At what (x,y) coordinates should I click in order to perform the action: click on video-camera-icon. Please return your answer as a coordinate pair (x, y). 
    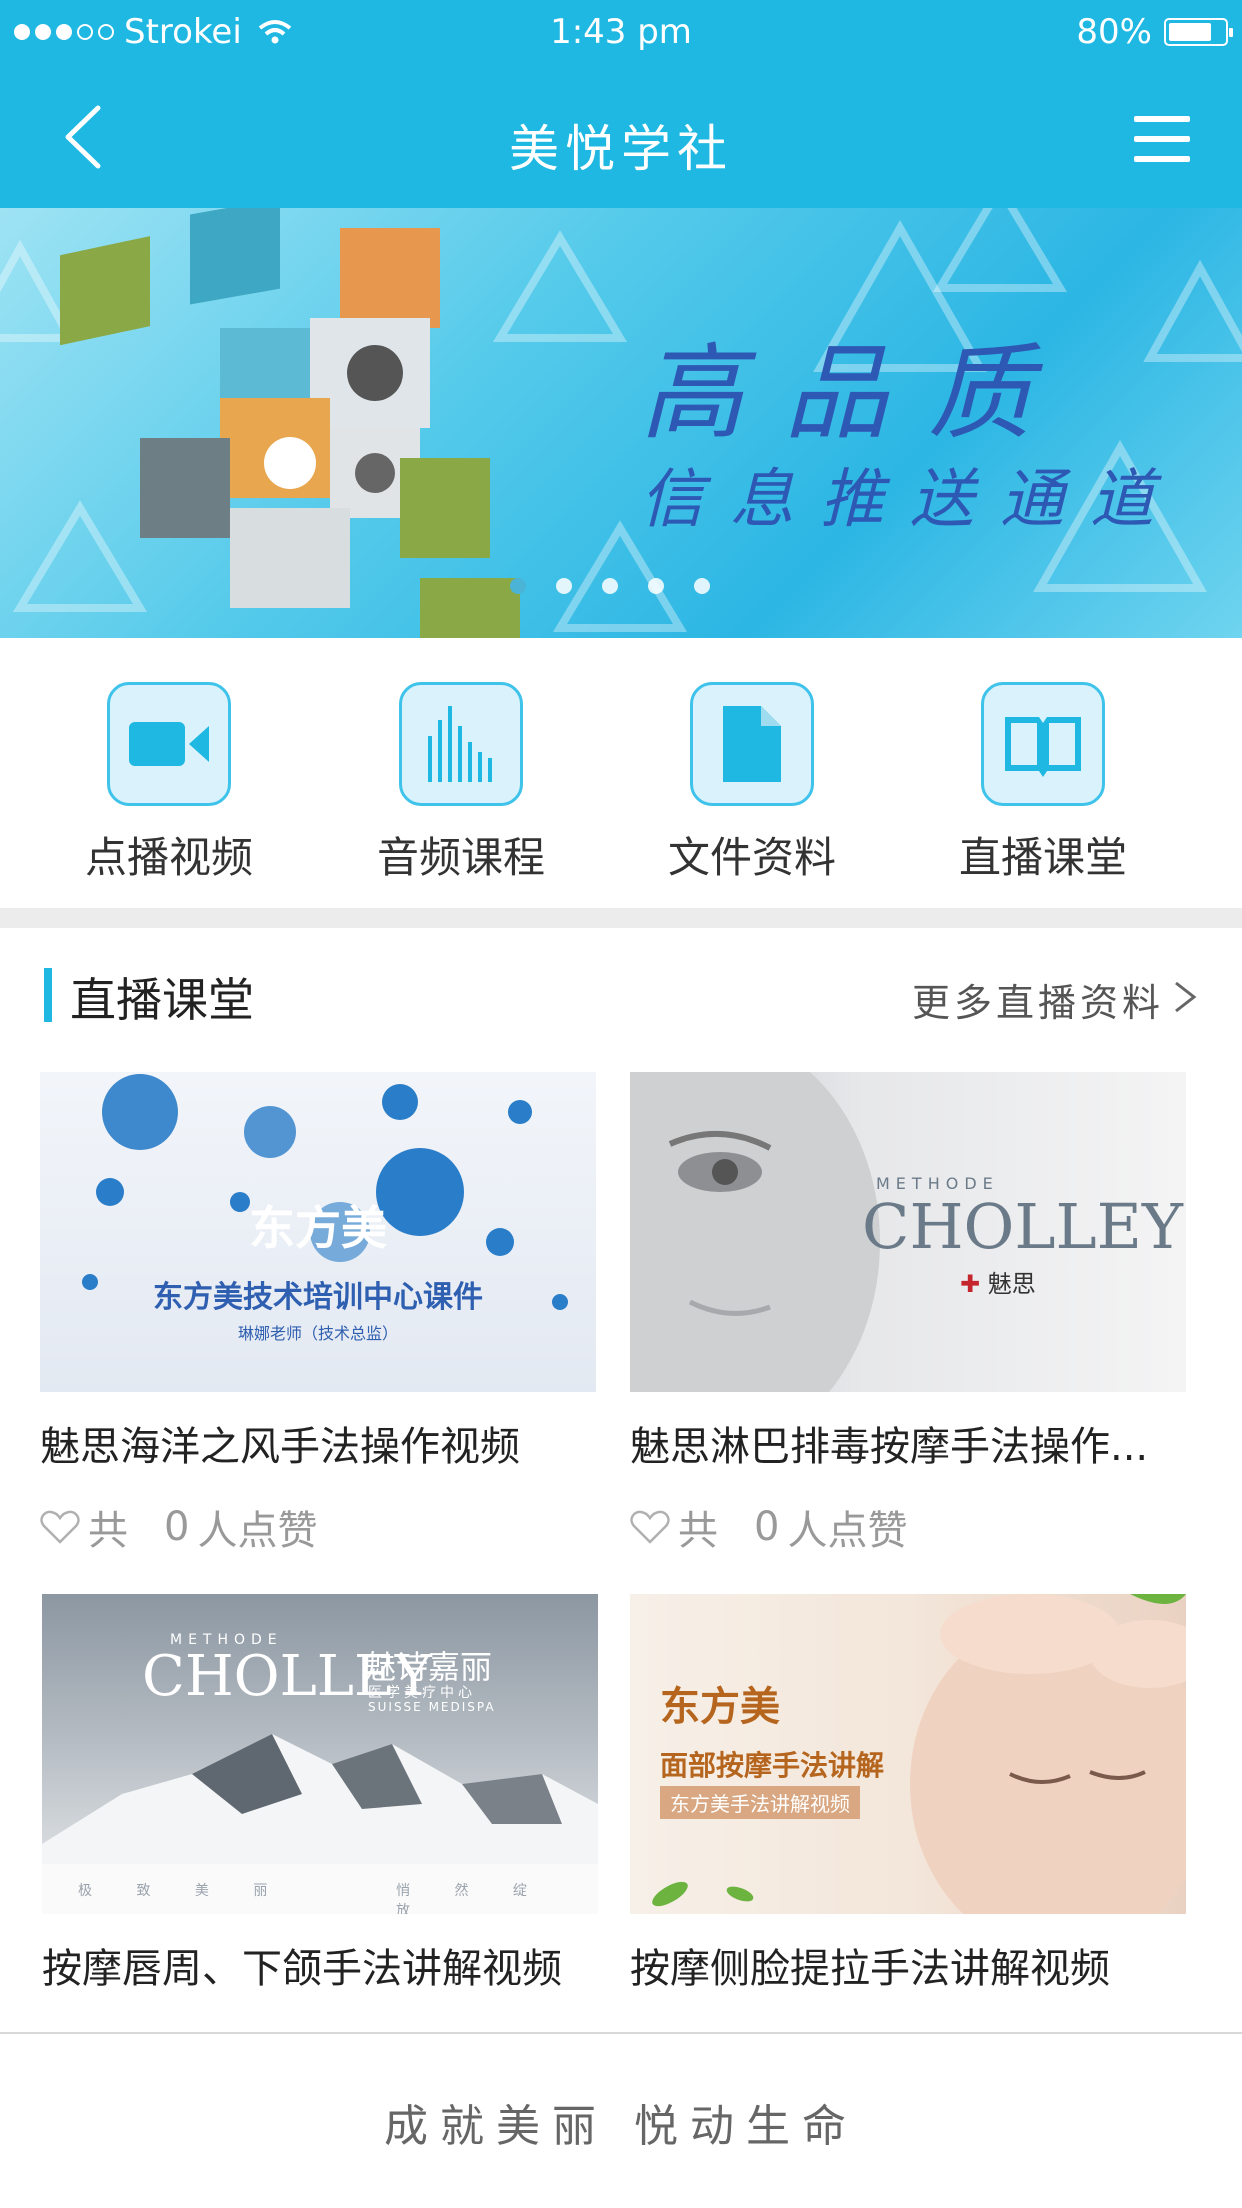
    Looking at the image, I should click on (169, 744).